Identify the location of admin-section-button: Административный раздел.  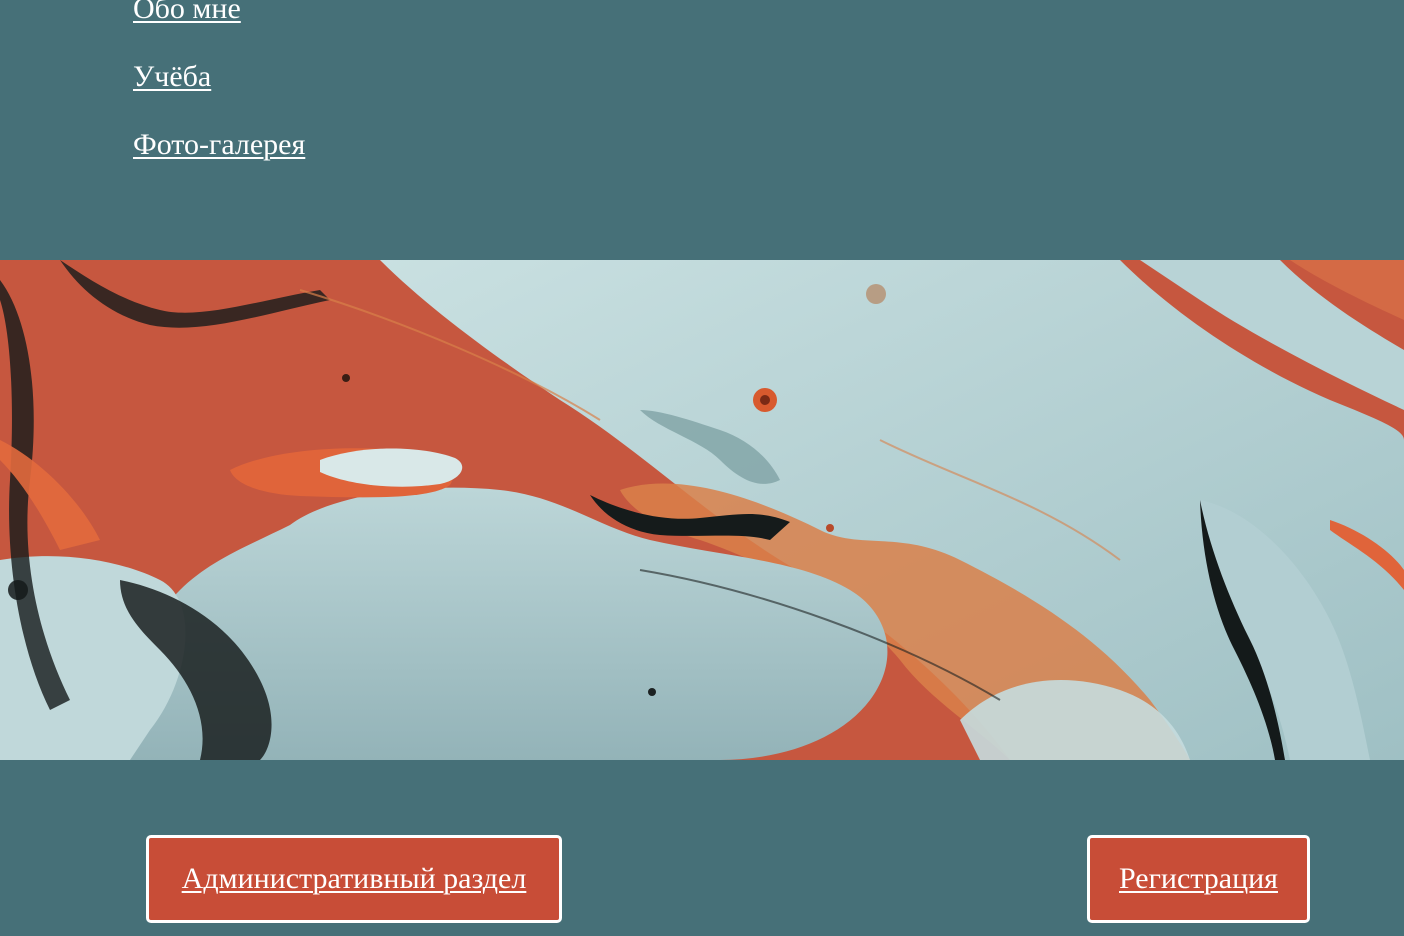
(354, 879).